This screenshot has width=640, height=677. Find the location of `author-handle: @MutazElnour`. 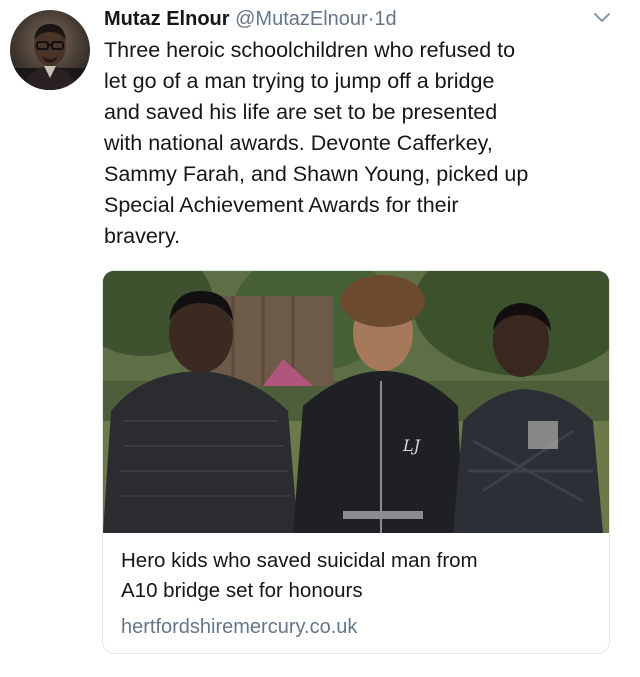

author-handle: @MutazElnour is located at coordinates (301, 19).